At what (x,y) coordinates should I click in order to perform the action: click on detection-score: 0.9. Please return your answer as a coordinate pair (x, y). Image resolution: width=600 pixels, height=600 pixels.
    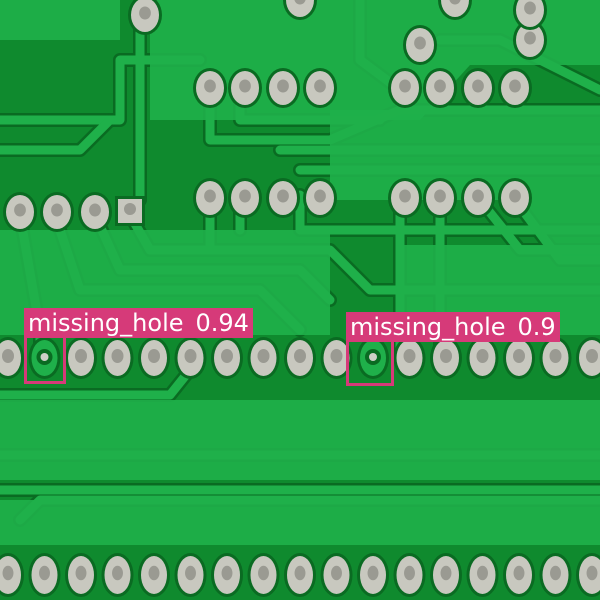
    Looking at the image, I should click on (536, 327).